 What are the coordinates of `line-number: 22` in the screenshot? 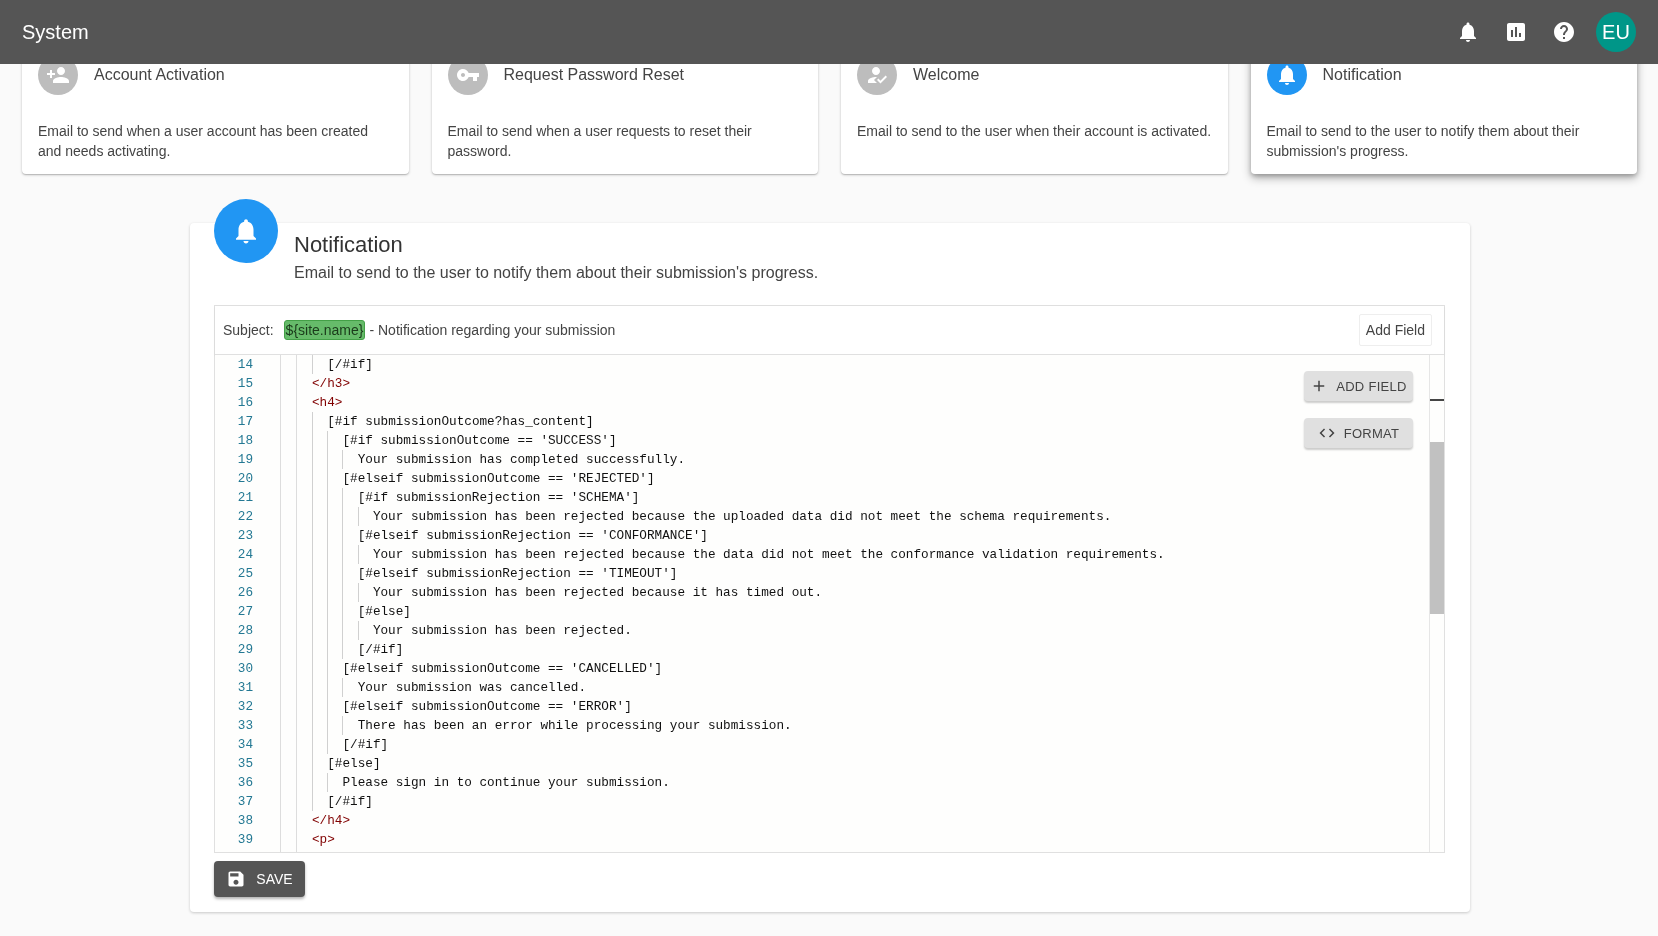 It's located at (245, 517).